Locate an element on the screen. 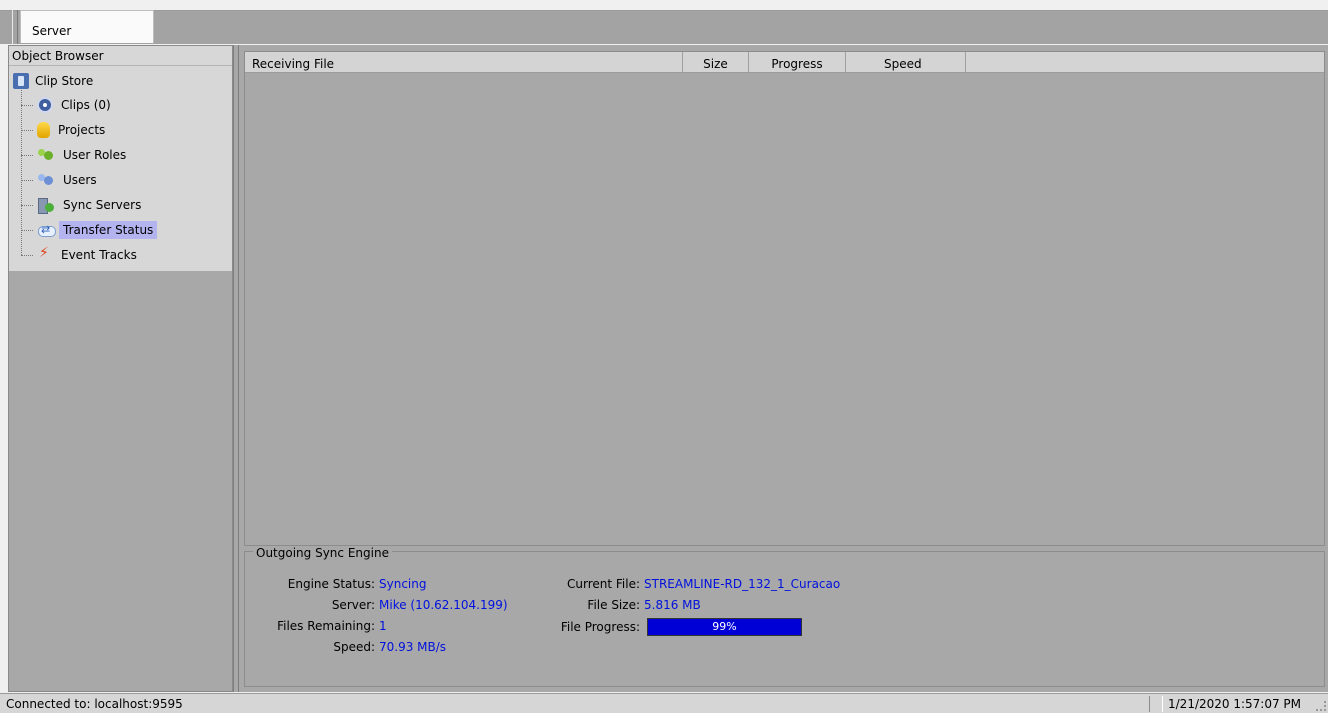 This screenshot has height=713, width=1328. users-icon is located at coordinates (46, 180).